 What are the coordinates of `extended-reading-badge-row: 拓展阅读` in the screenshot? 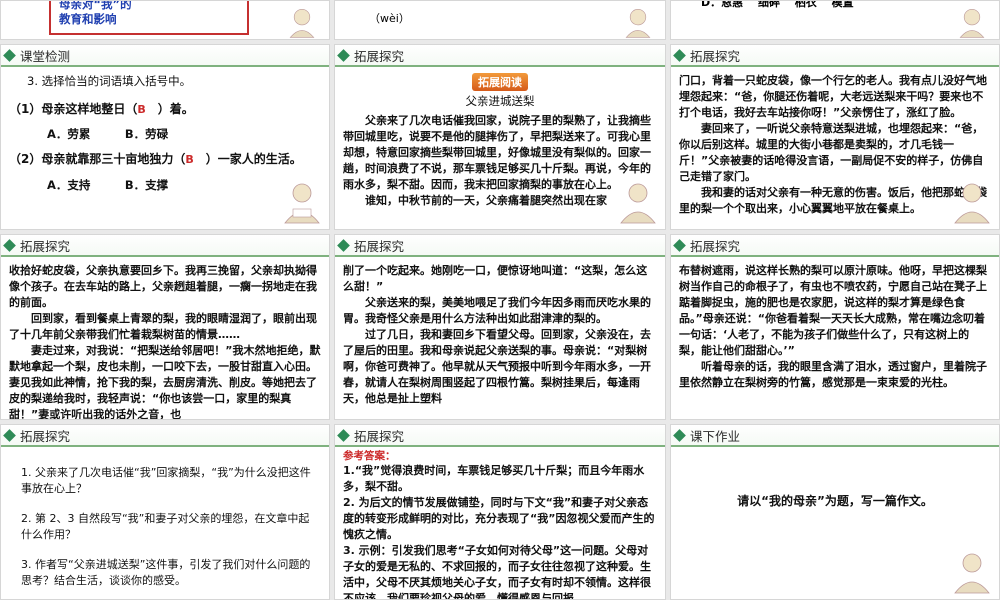 It's located at (500, 81).